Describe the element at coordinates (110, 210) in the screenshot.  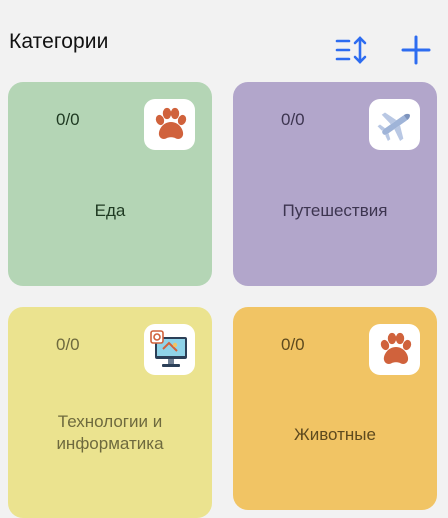
I see `category-name: Еда` at that location.